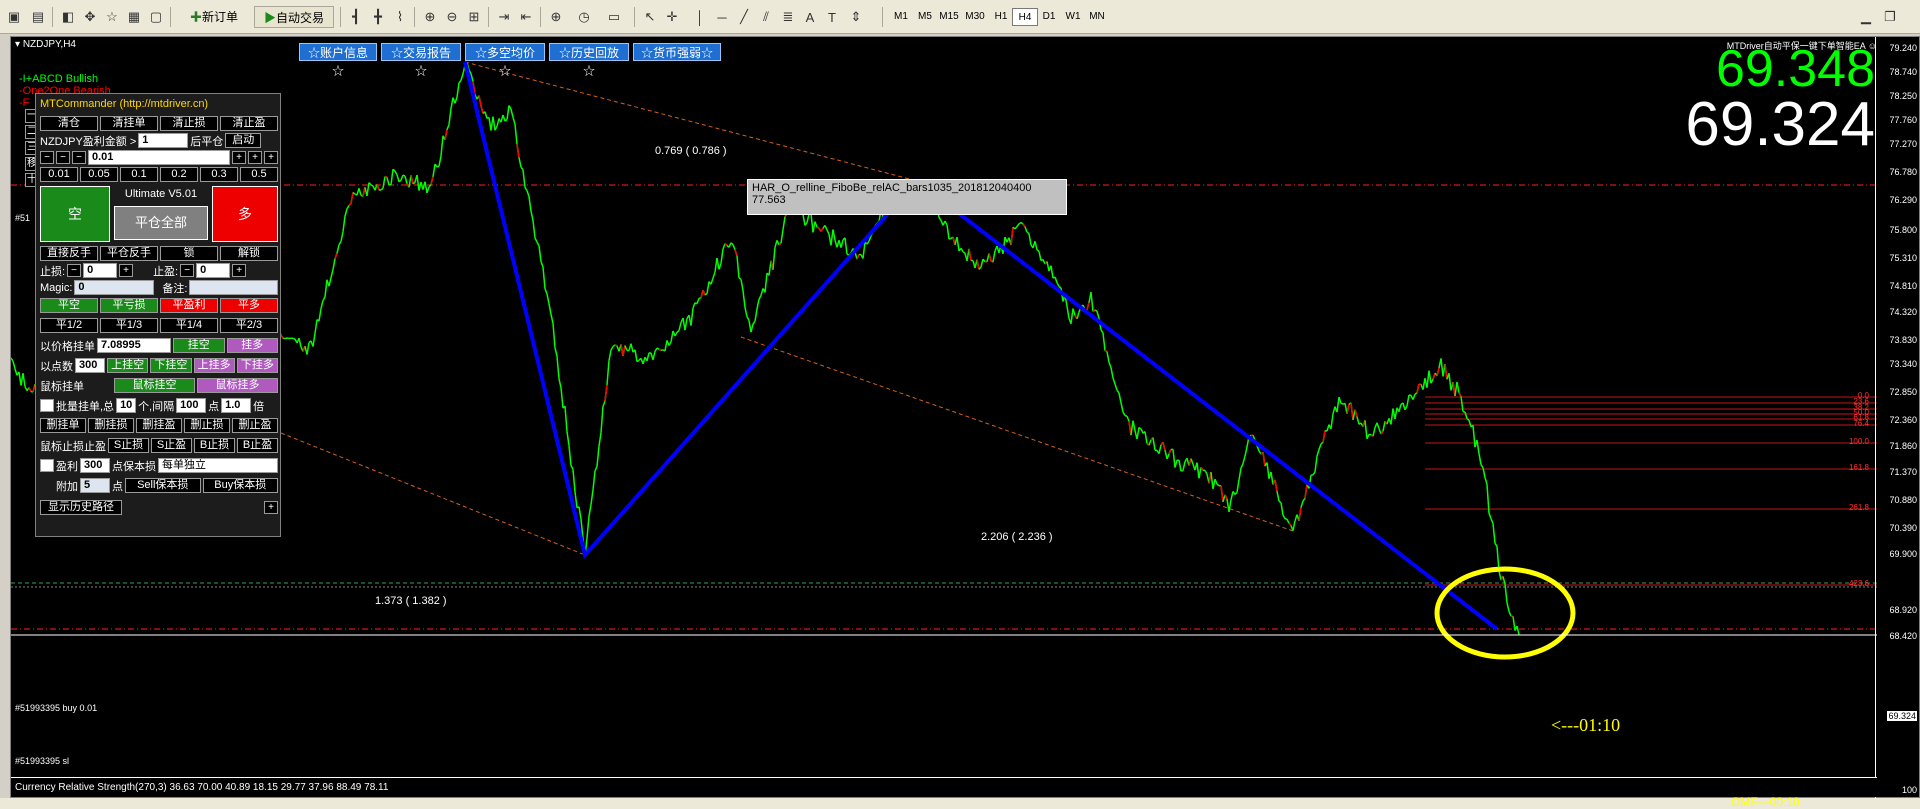  I want to click on pending-buy-button: 挂多, so click(253, 345).